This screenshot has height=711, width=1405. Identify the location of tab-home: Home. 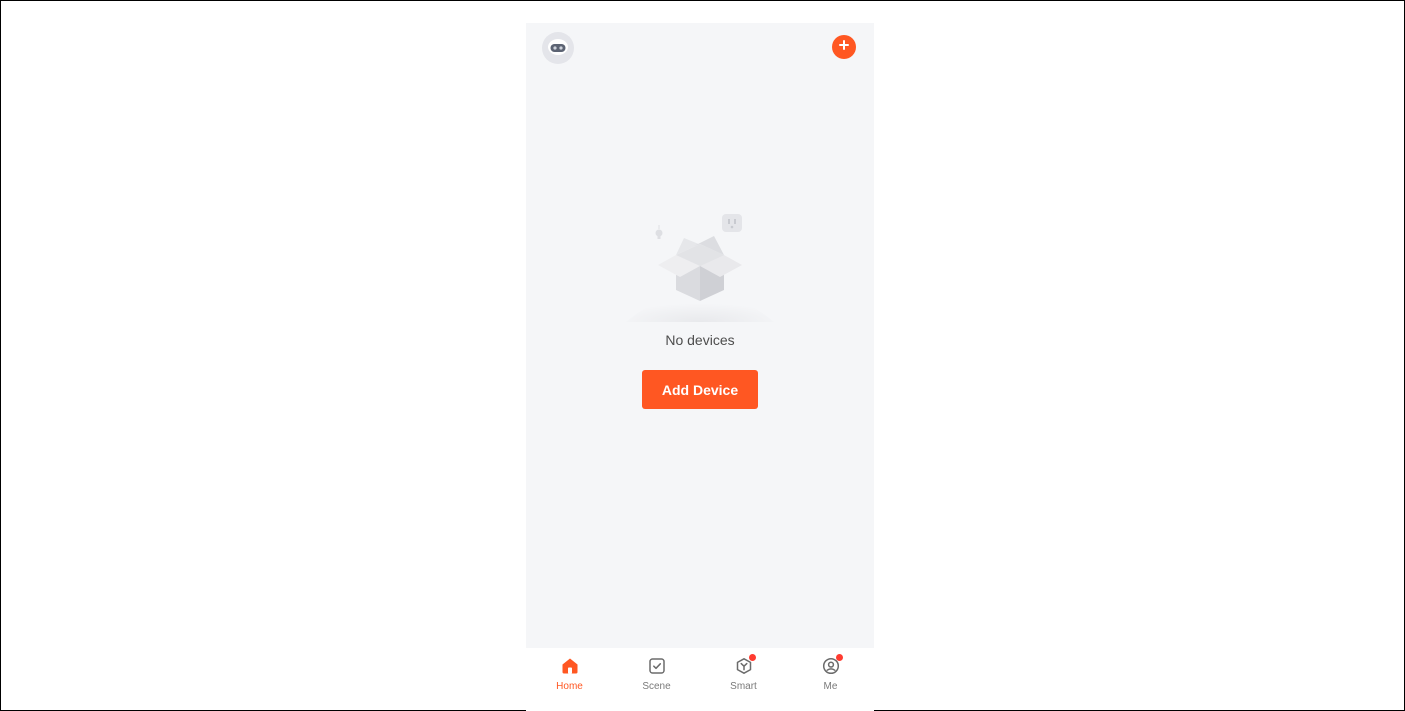
(569, 673).